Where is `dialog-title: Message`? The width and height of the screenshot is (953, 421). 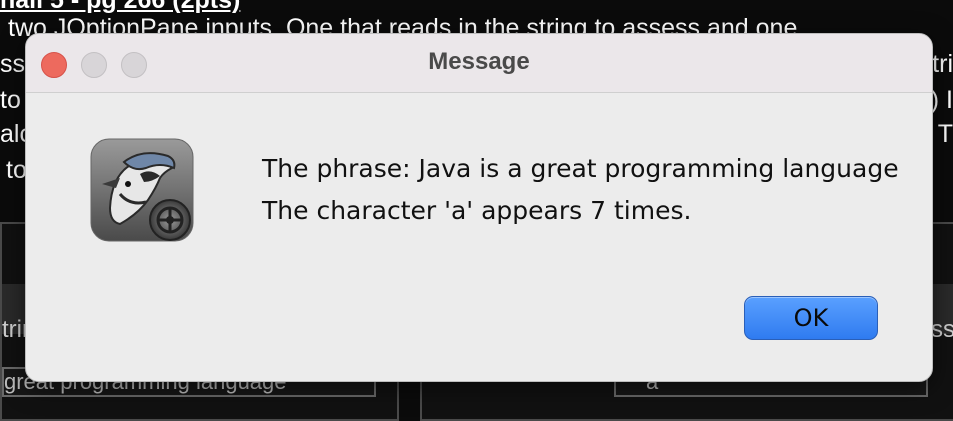 dialog-title: Message is located at coordinates (479, 61).